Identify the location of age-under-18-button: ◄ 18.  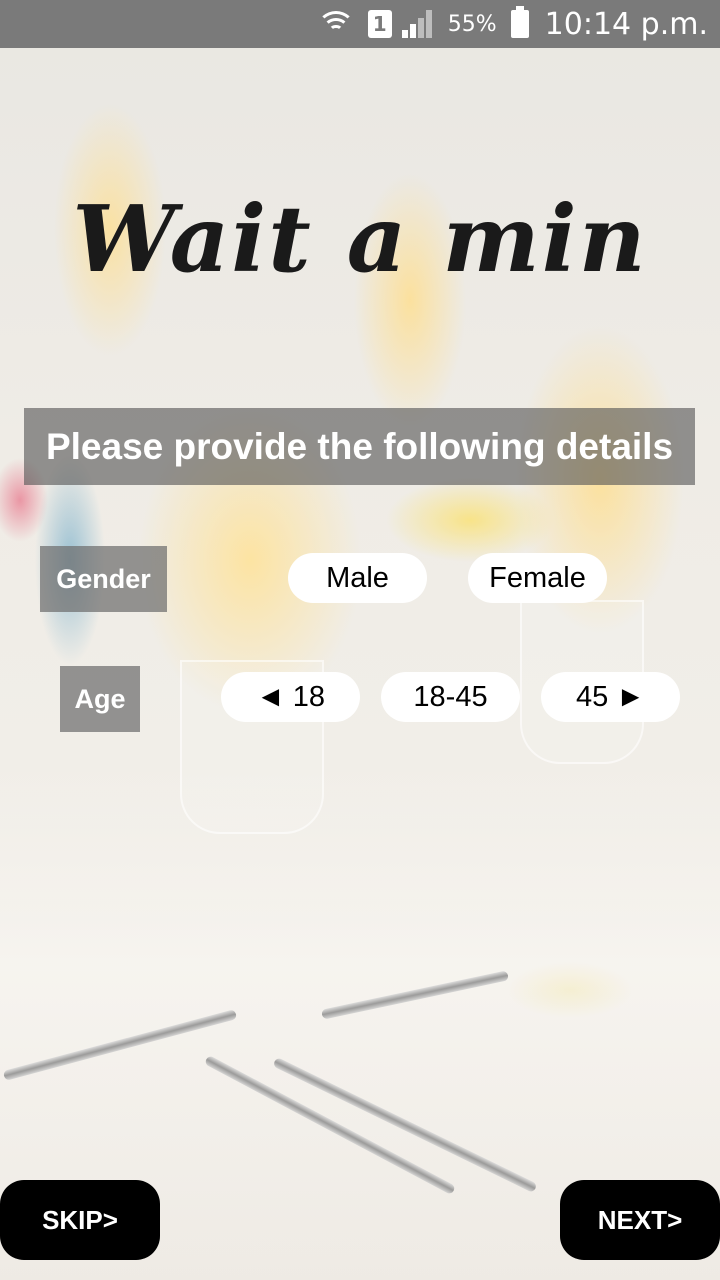
(290, 697).